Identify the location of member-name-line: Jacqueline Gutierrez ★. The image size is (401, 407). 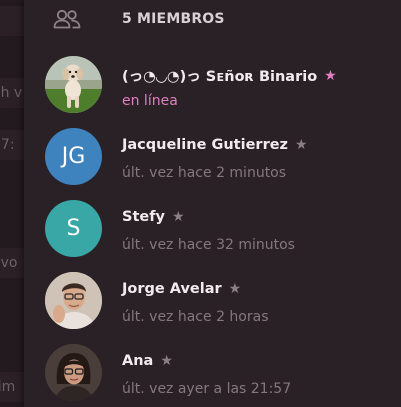
(215, 145).